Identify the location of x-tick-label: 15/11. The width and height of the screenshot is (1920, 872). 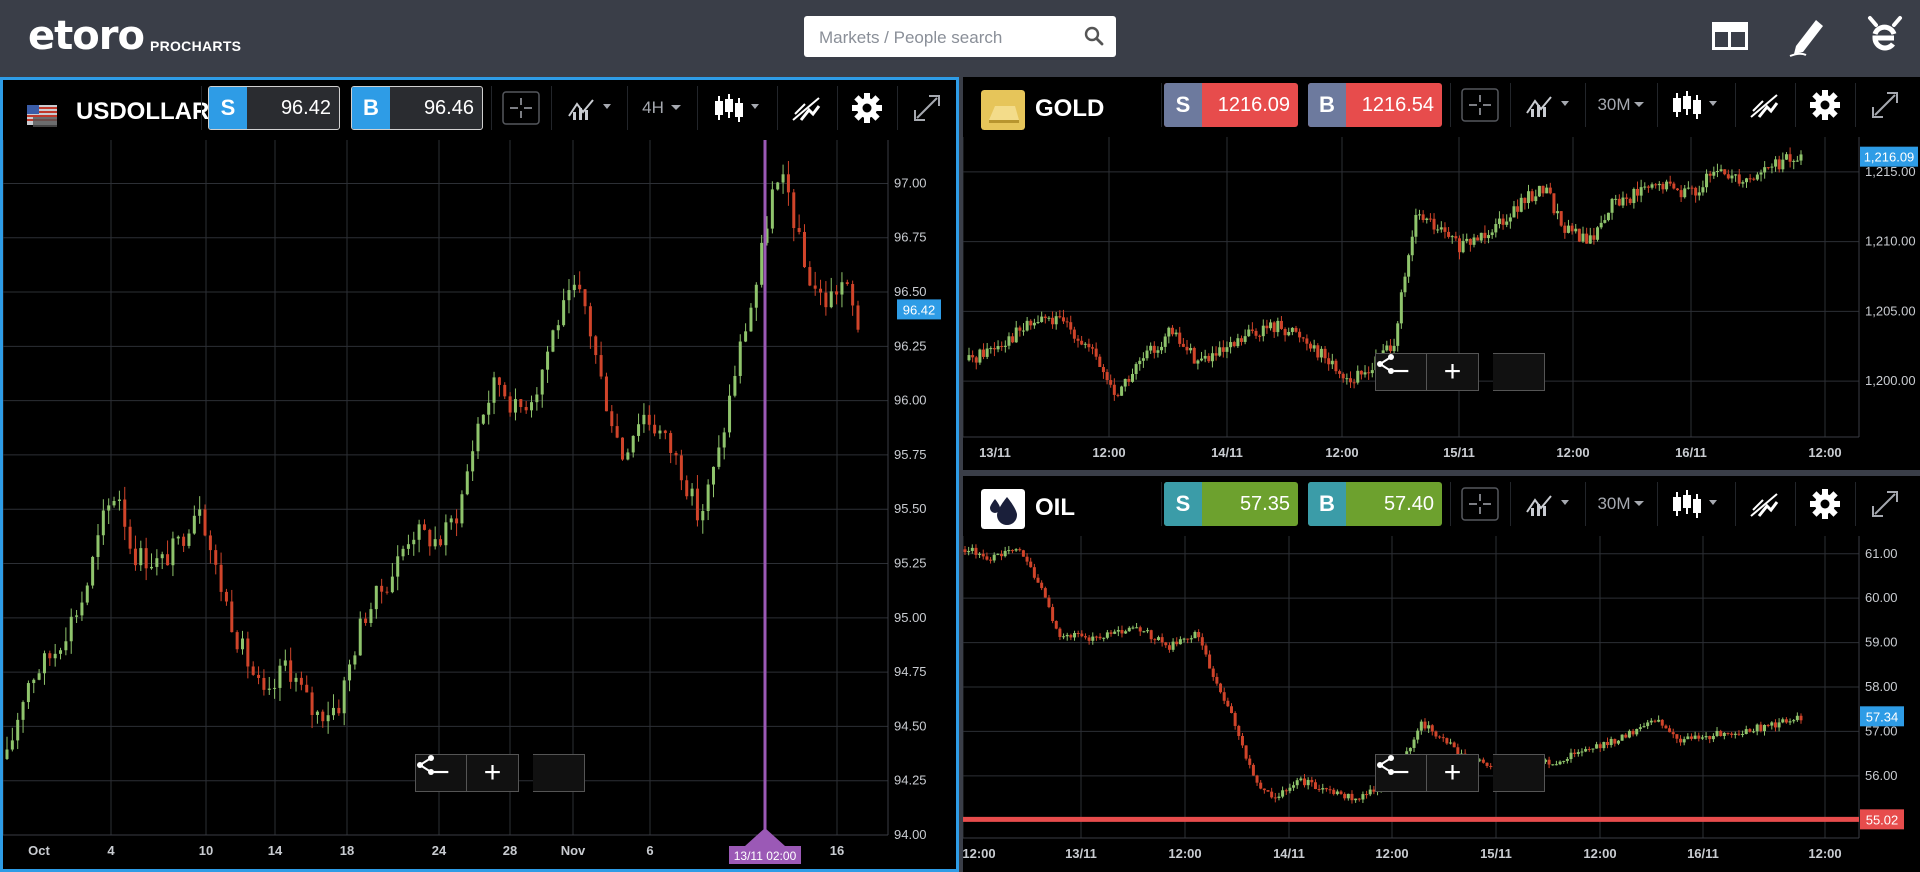
(1496, 853).